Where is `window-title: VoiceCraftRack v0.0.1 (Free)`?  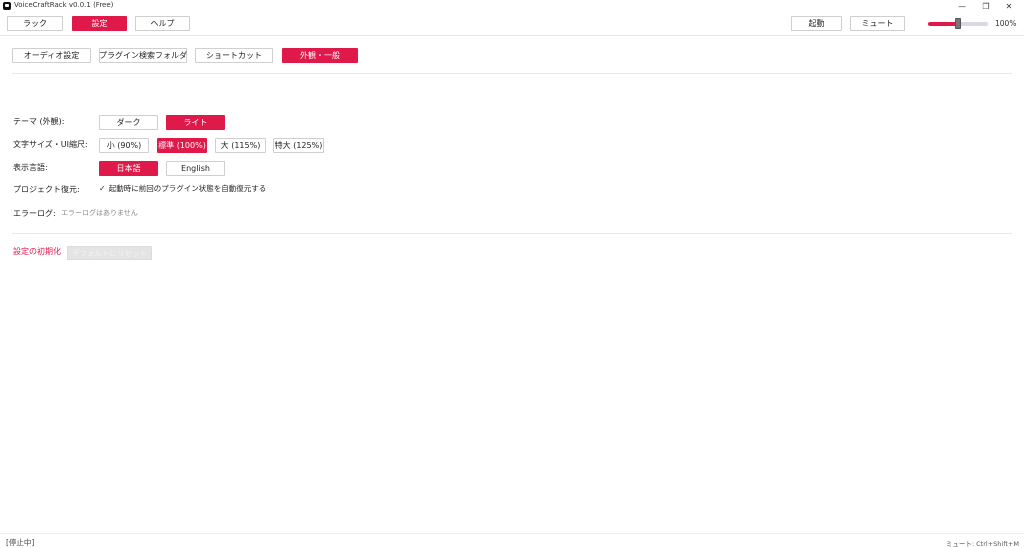
window-title: VoiceCraftRack v0.0.1 (Free) is located at coordinates (64, 5).